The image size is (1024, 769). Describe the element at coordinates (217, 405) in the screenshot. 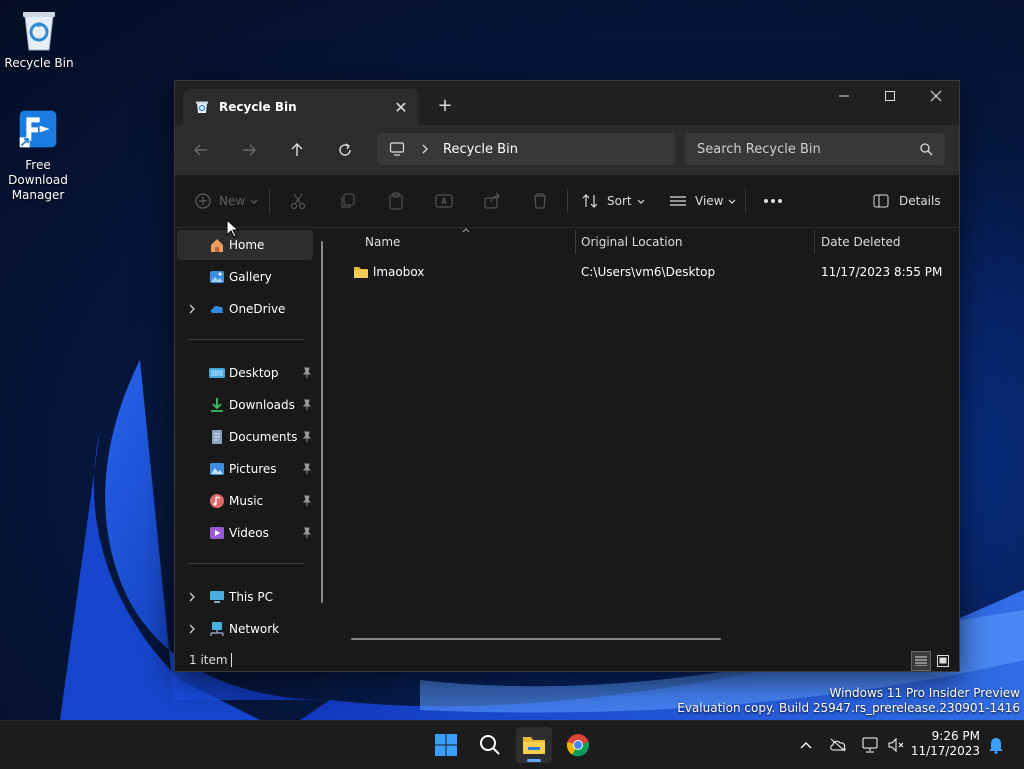

I see `download-icon` at that location.